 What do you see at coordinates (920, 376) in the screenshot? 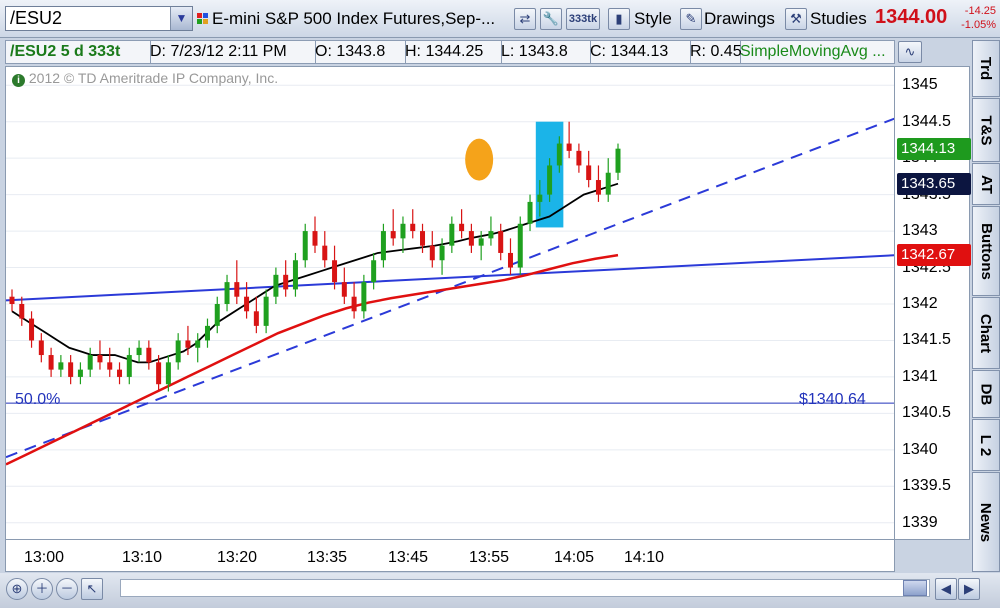
I see `price-tick: 1341` at bounding box center [920, 376].